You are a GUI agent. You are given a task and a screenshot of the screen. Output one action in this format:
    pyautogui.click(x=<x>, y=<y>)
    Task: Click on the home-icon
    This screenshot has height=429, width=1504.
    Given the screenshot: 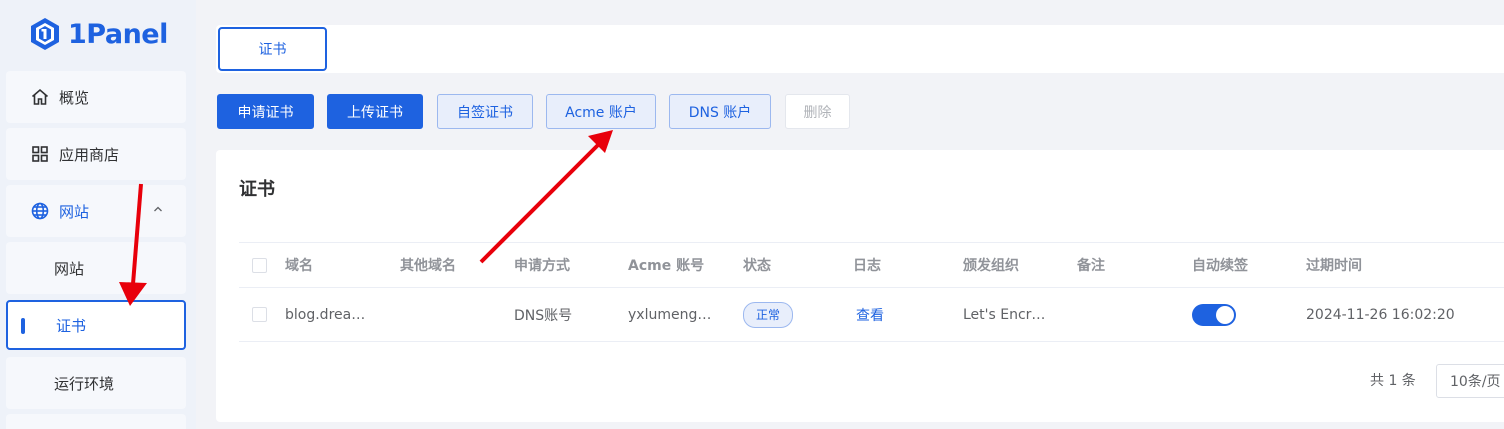 What is the action you would take?
    pyautogui.click(x=40, y=96)
    